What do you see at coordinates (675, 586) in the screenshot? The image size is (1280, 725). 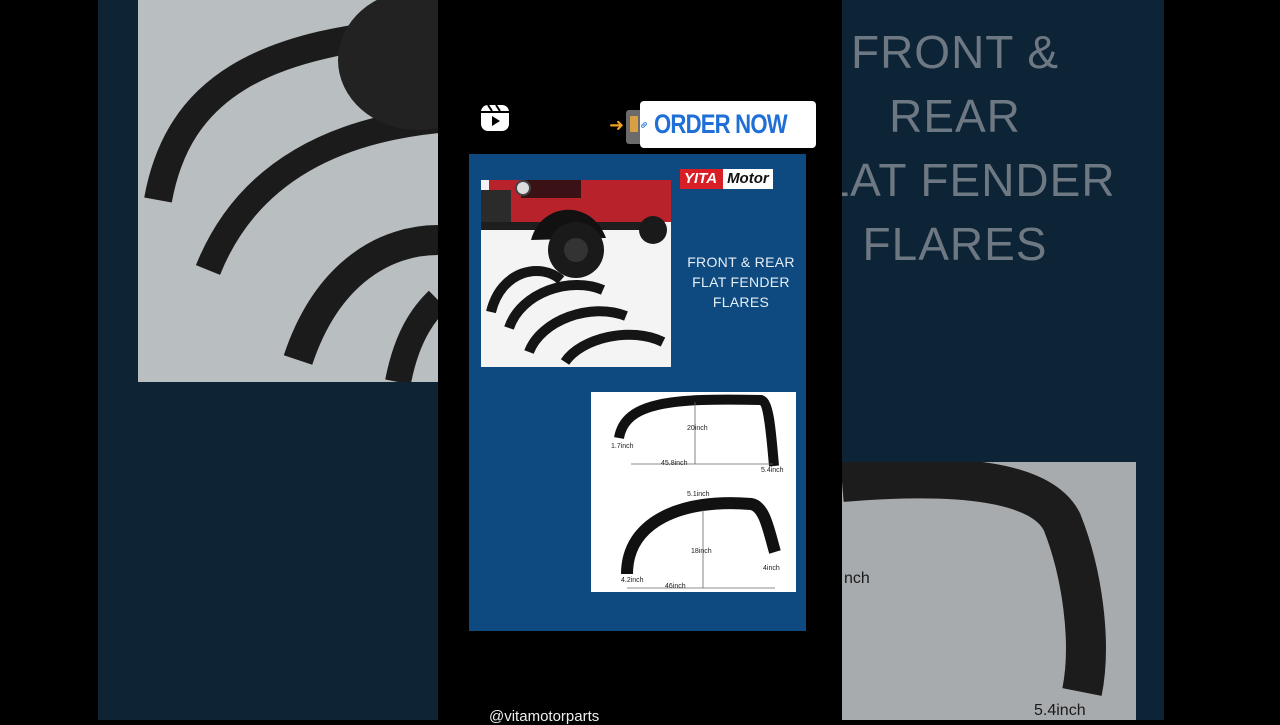 I see `dim-bottom-width: 46inch` at bounding box center [675, 586].